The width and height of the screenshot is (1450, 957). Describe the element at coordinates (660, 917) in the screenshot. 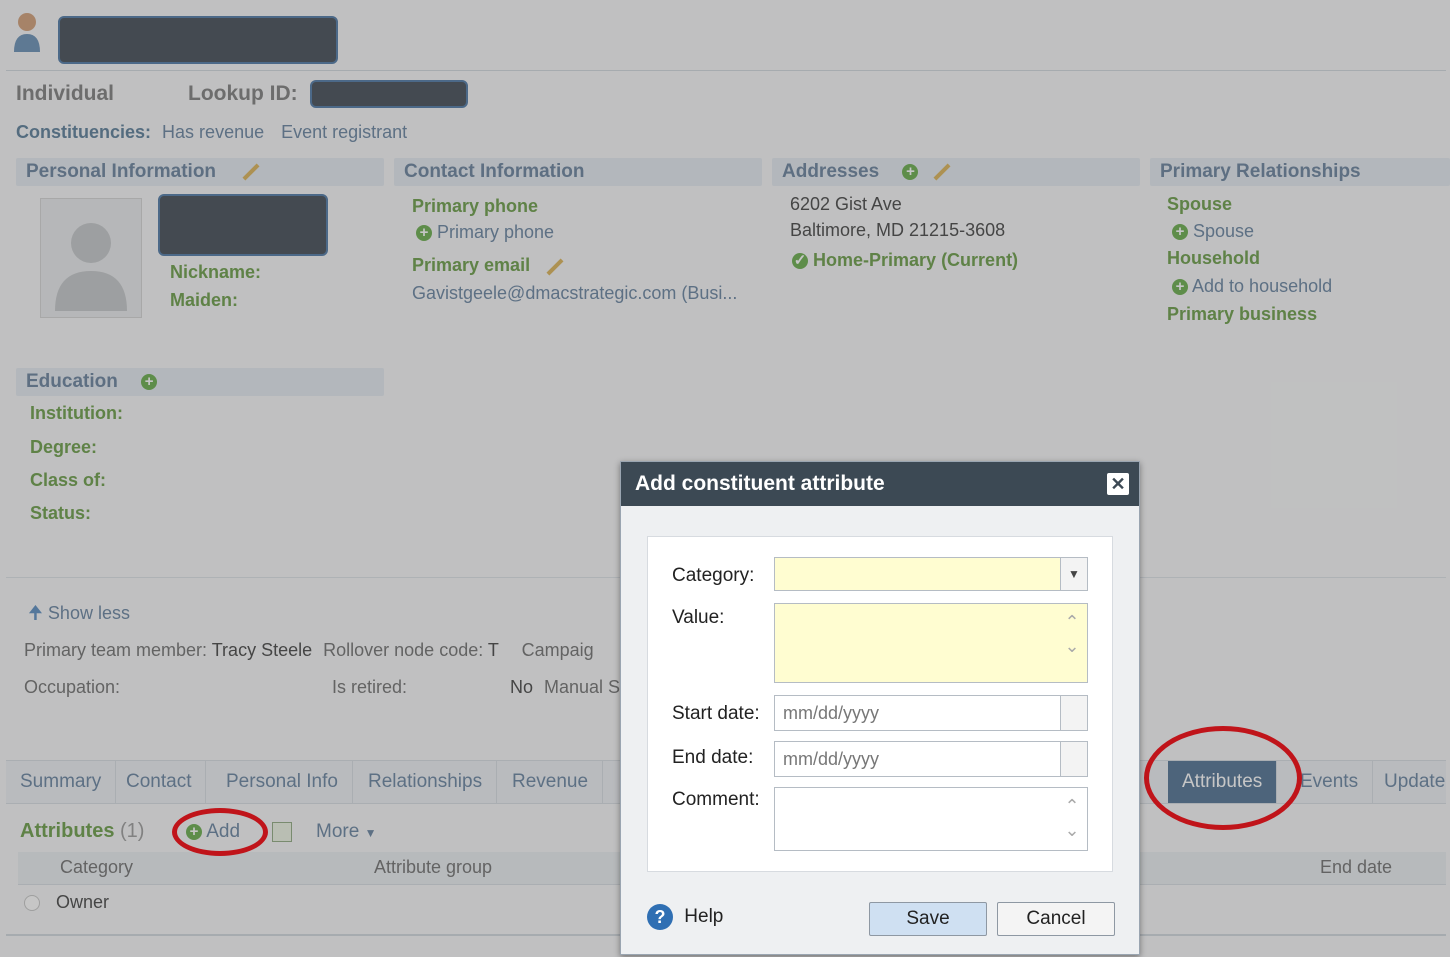

I see `help-icon: ?` at that location.